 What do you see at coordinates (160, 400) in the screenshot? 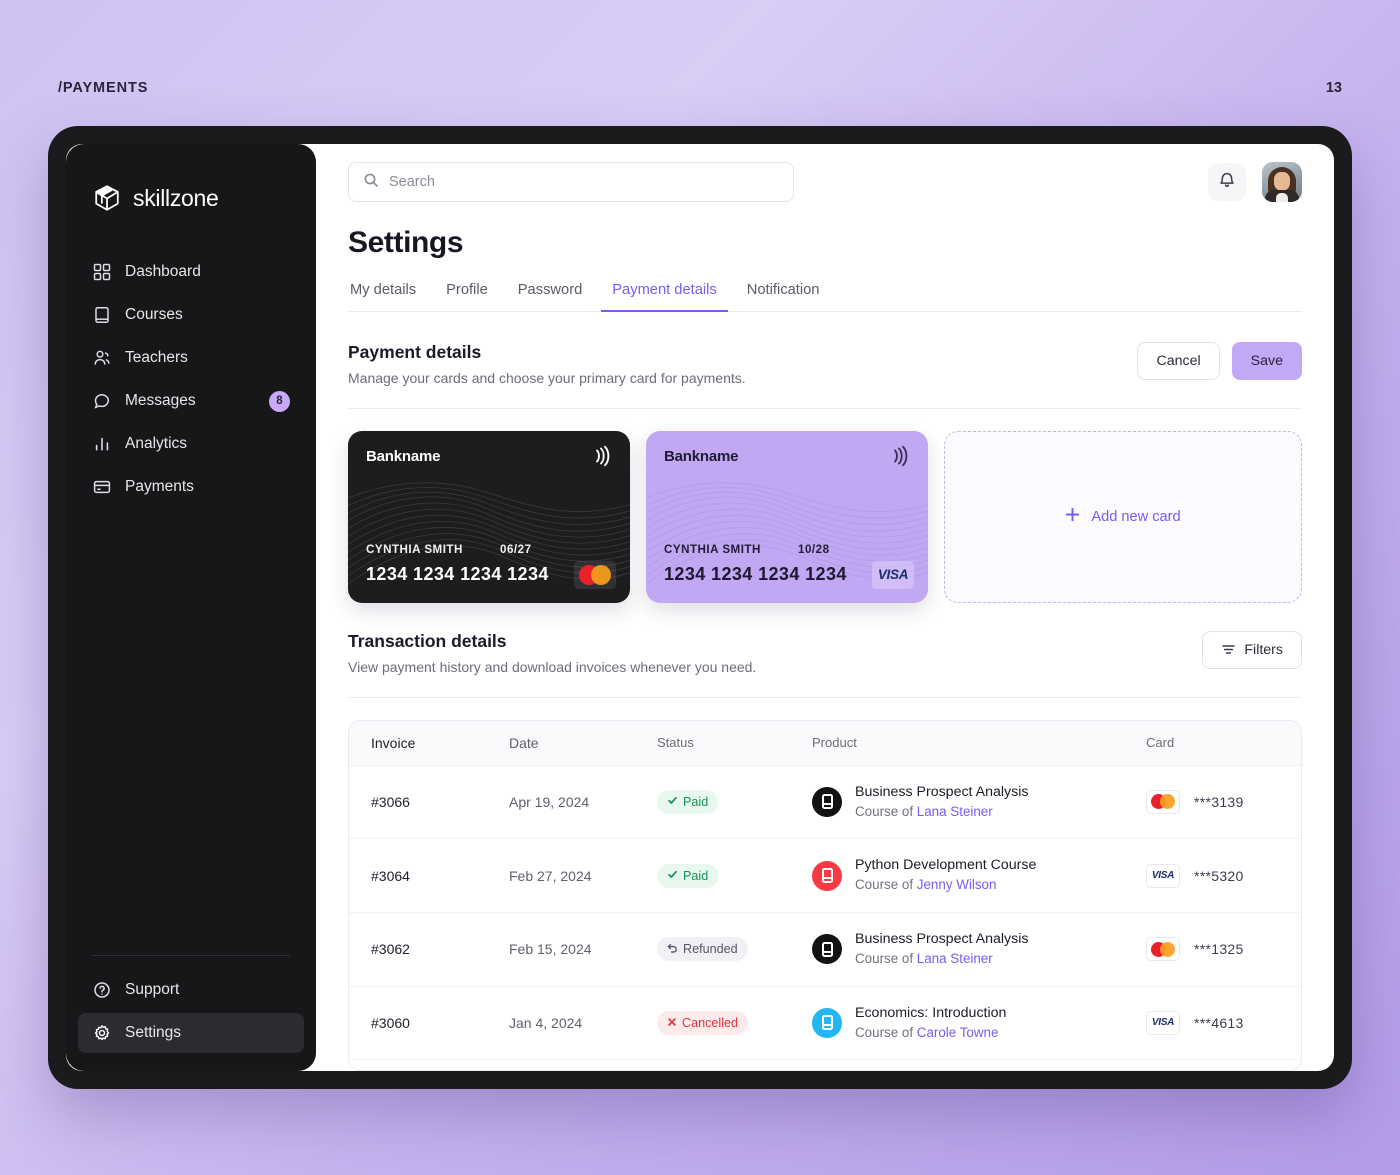
I see `sidebar-item-label: Messages` at bounding box center [160, 400].